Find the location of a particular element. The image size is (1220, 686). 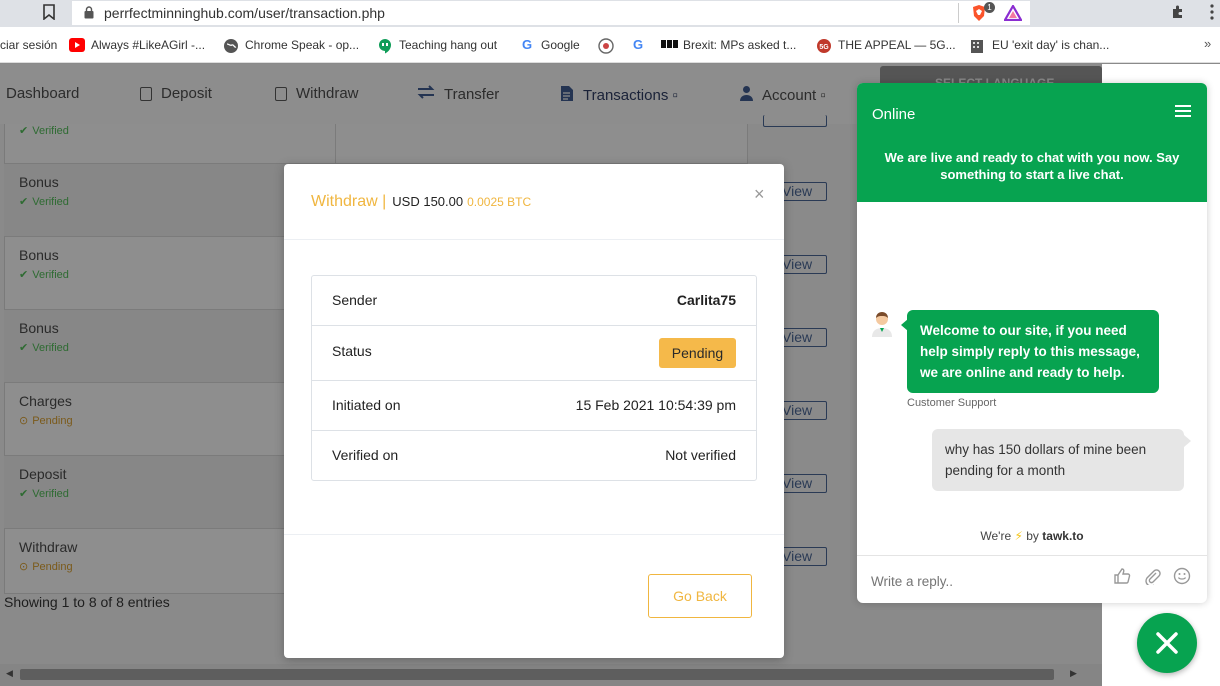

agent-avatar is located at coordinates (882, 324).